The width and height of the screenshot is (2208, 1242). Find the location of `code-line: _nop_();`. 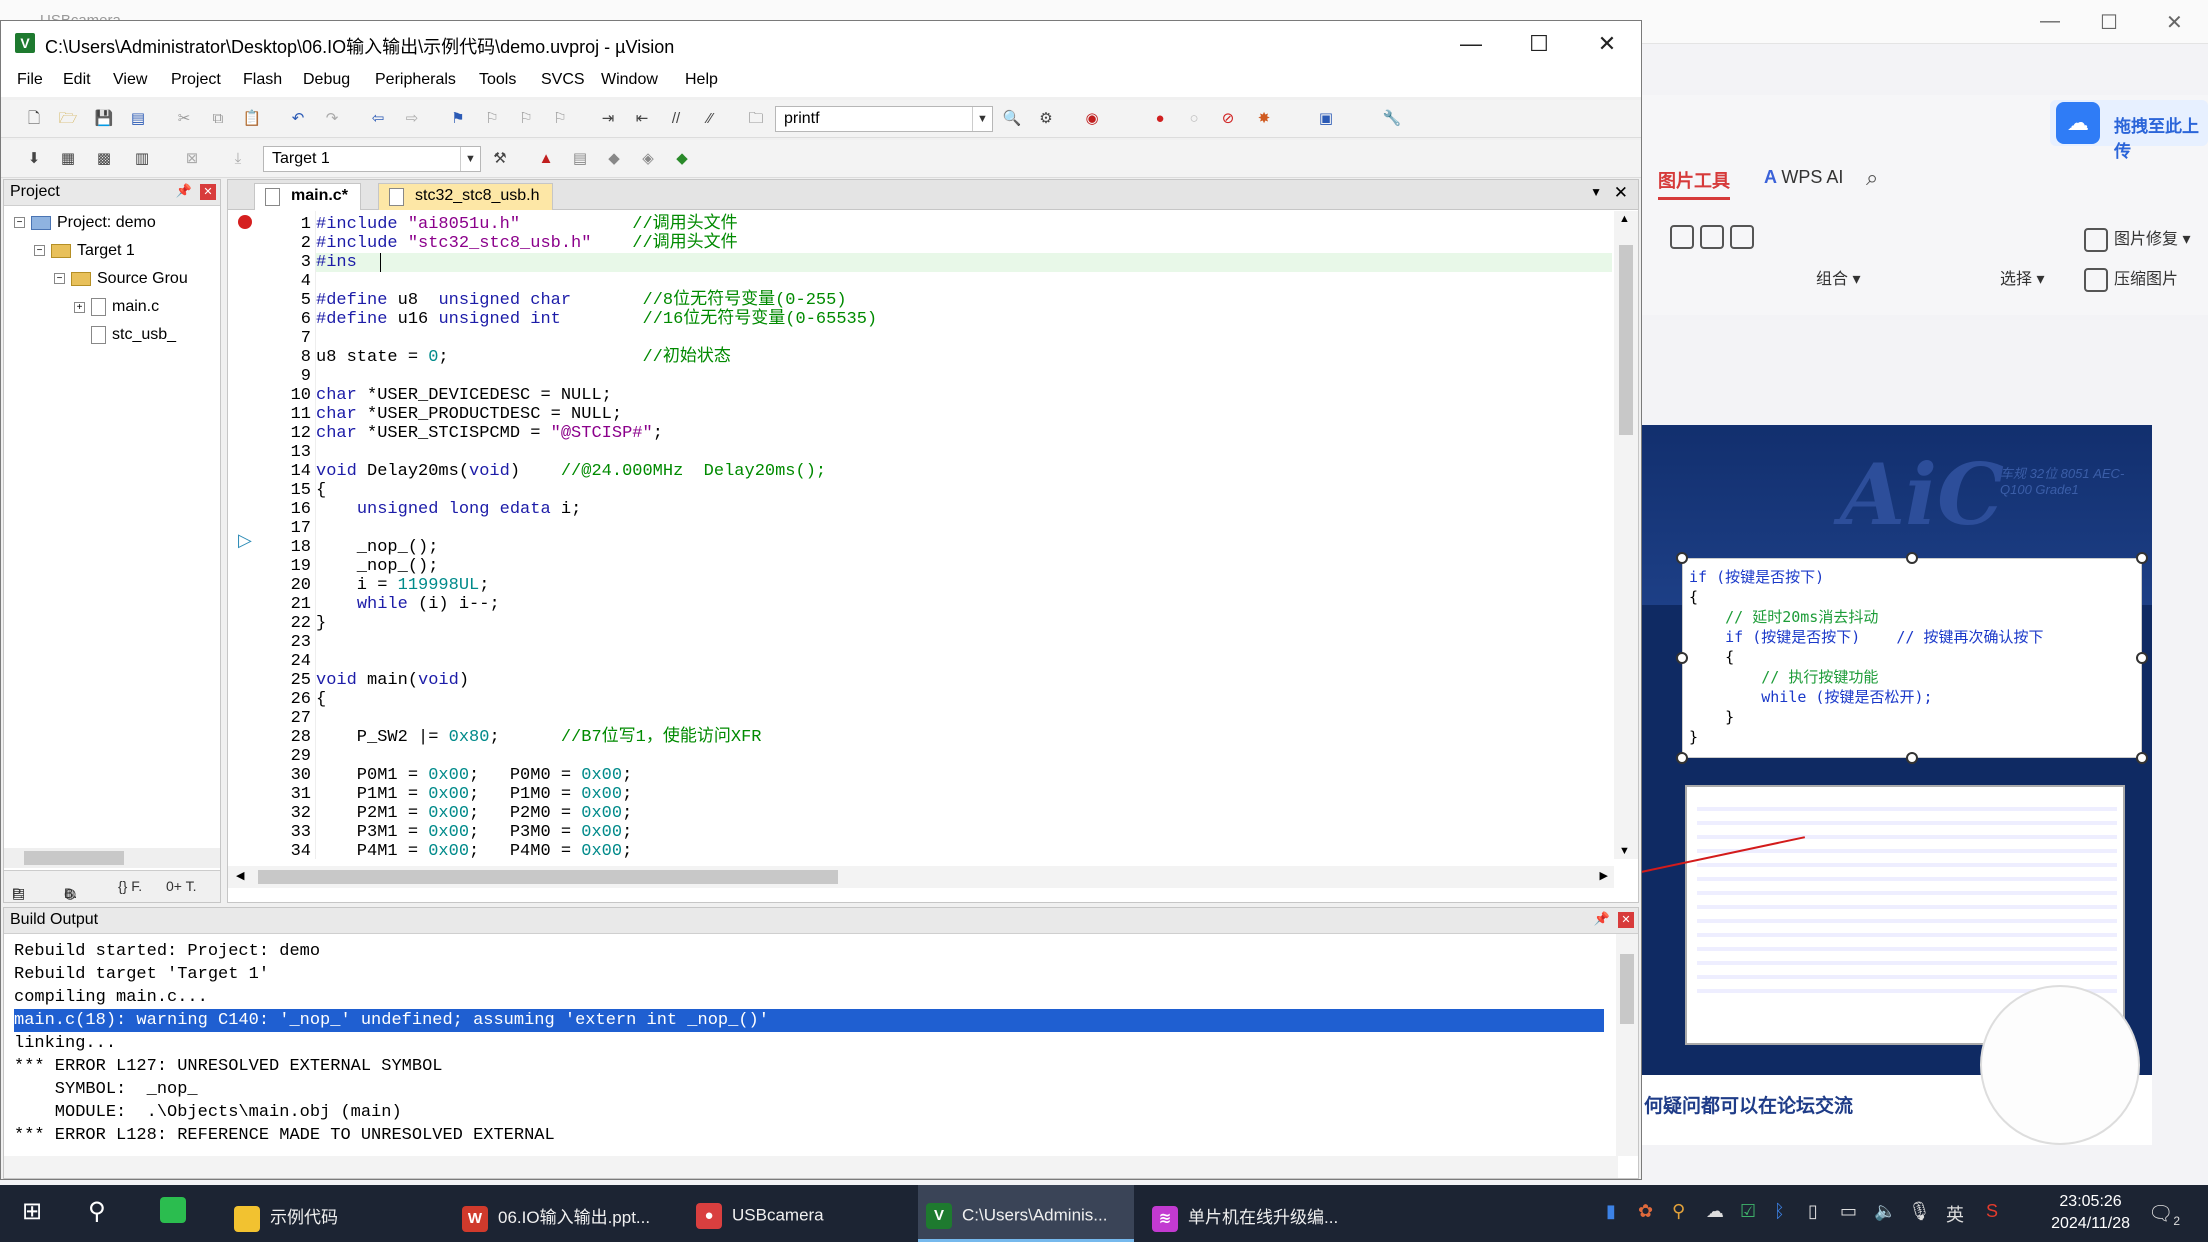

code-line: _nop_(); is located at coordinates (964, 547).